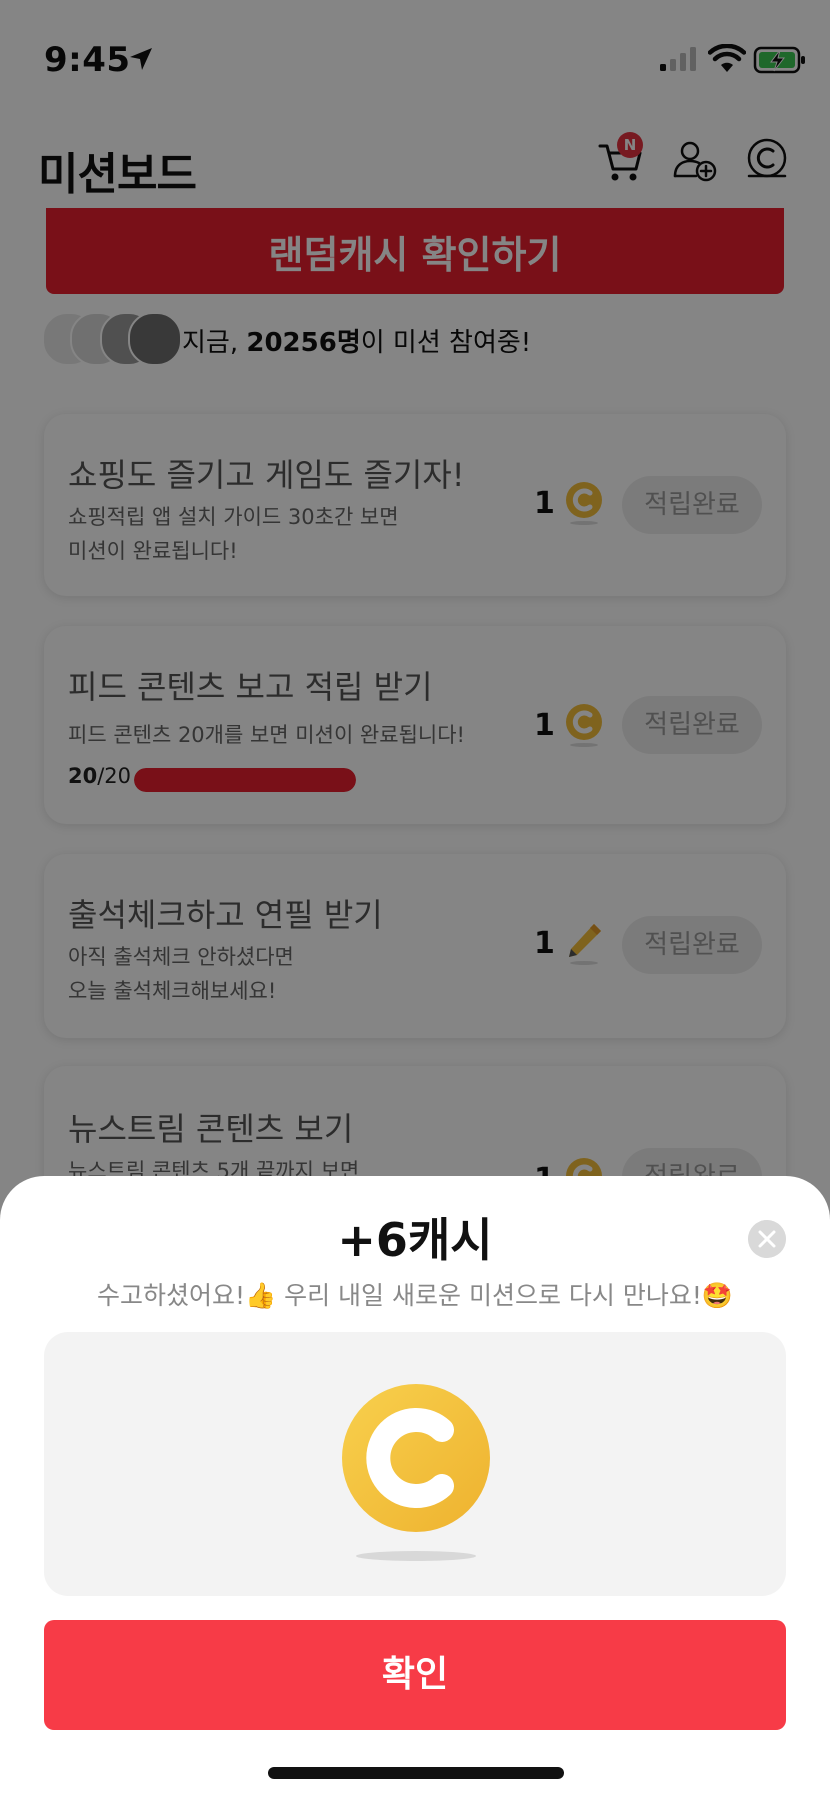  I want to click on big-coin-icon, so click(416, 1472).